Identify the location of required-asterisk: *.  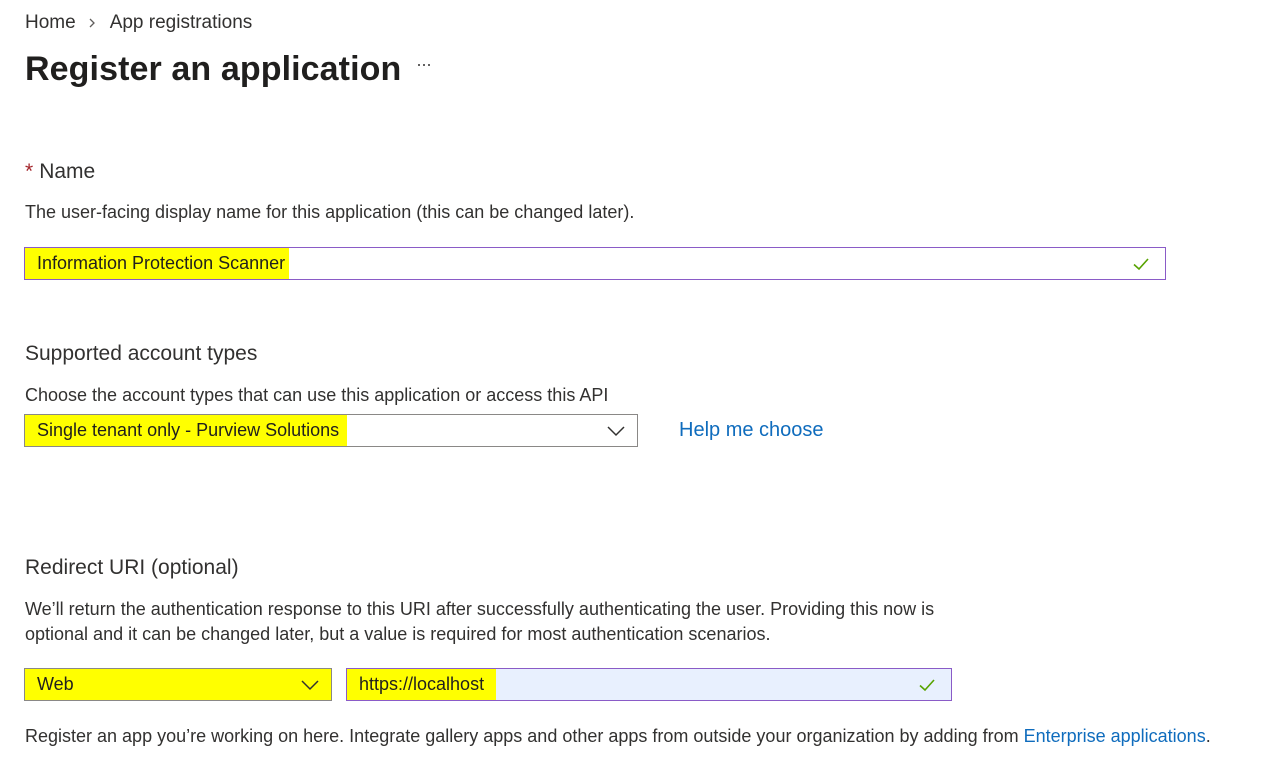
(29, 171).